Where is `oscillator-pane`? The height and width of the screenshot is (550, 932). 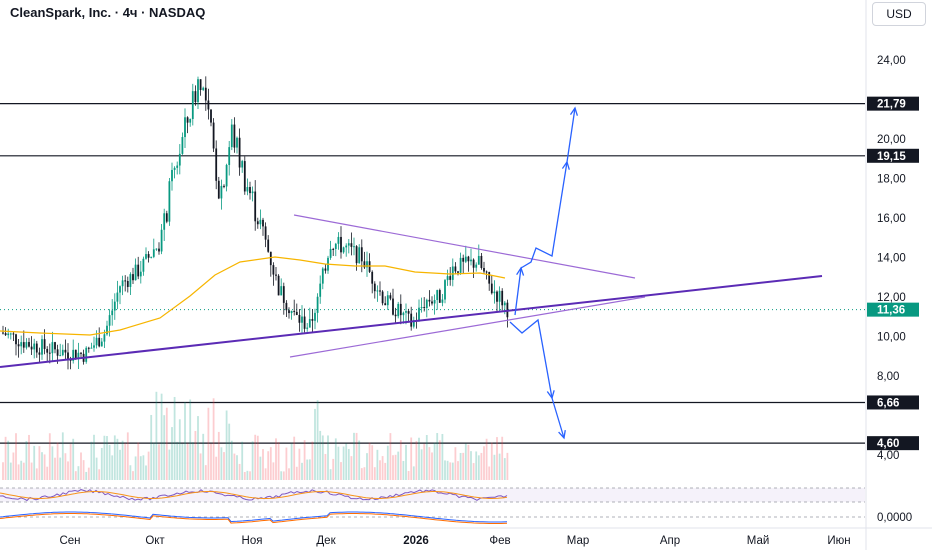 oscillator-pane is located at coordinates (432, 495).